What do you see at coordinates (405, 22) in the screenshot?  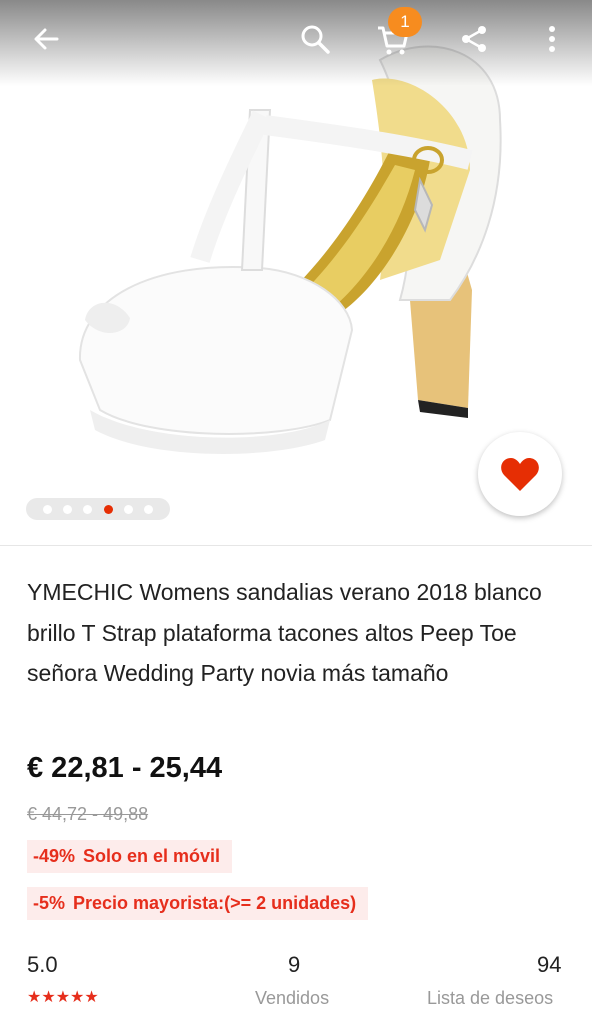 I see `cart-count-badge: 1` at bounding box center [405, 22].